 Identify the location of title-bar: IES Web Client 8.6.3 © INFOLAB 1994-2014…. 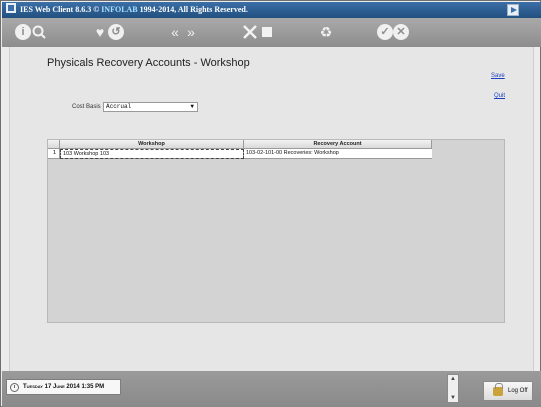
(271, 10).